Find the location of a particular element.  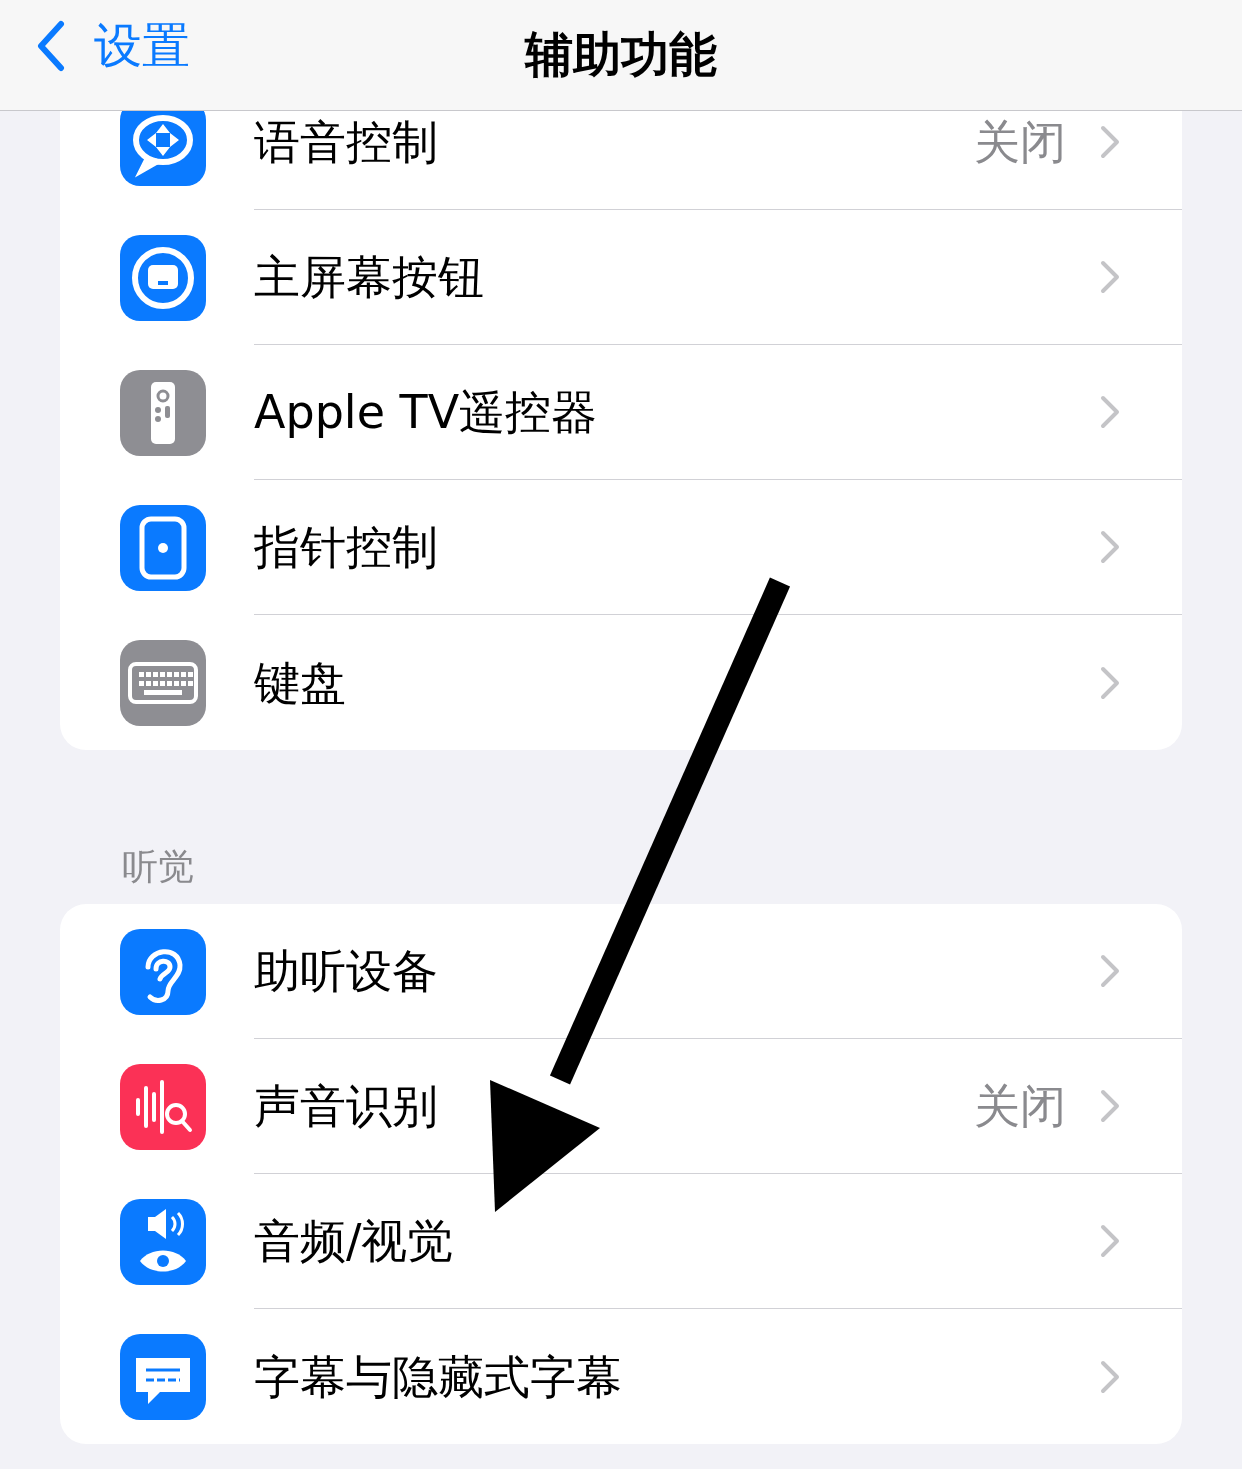

settings-row: 主屏幕按钮 is located at coordinates (621, 277).